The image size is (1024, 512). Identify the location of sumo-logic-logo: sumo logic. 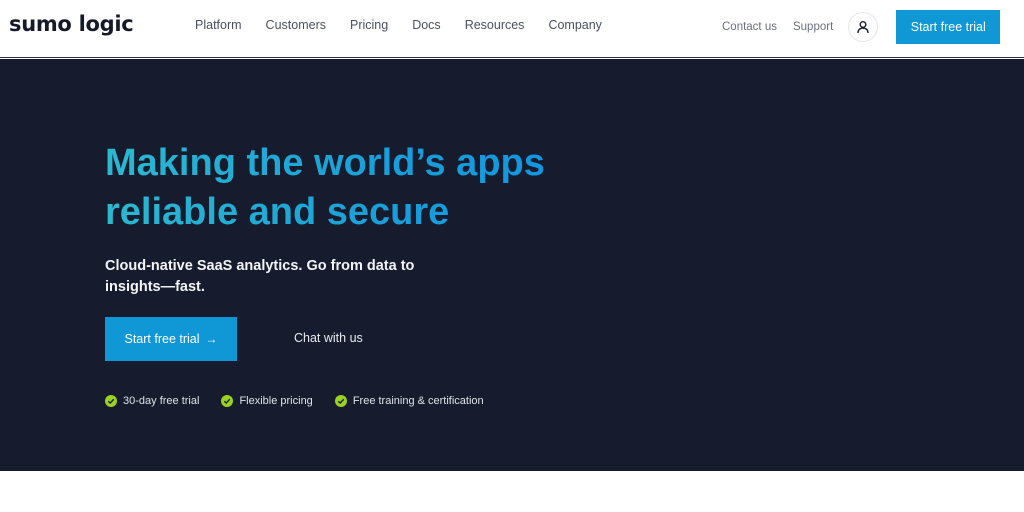
(71, 24).